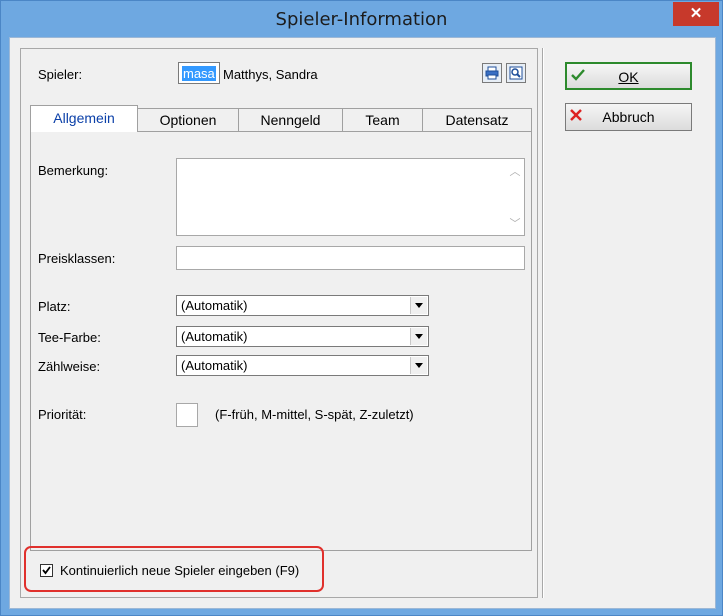 This screenshot has width=723, height=616. What do you see at coordinates (382, 119) in the screenshot?
I see `tab-team: Team` at bounding box center [382, 119].